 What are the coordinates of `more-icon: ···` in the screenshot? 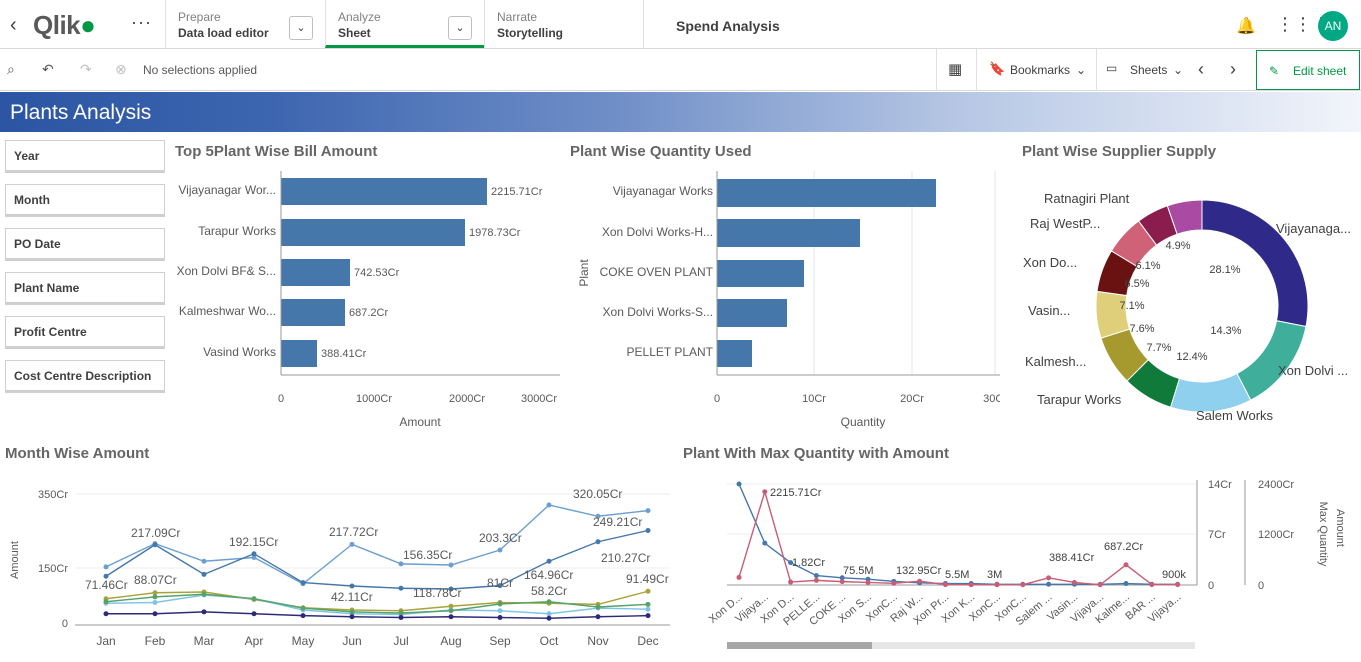 It's located at (141, 22).